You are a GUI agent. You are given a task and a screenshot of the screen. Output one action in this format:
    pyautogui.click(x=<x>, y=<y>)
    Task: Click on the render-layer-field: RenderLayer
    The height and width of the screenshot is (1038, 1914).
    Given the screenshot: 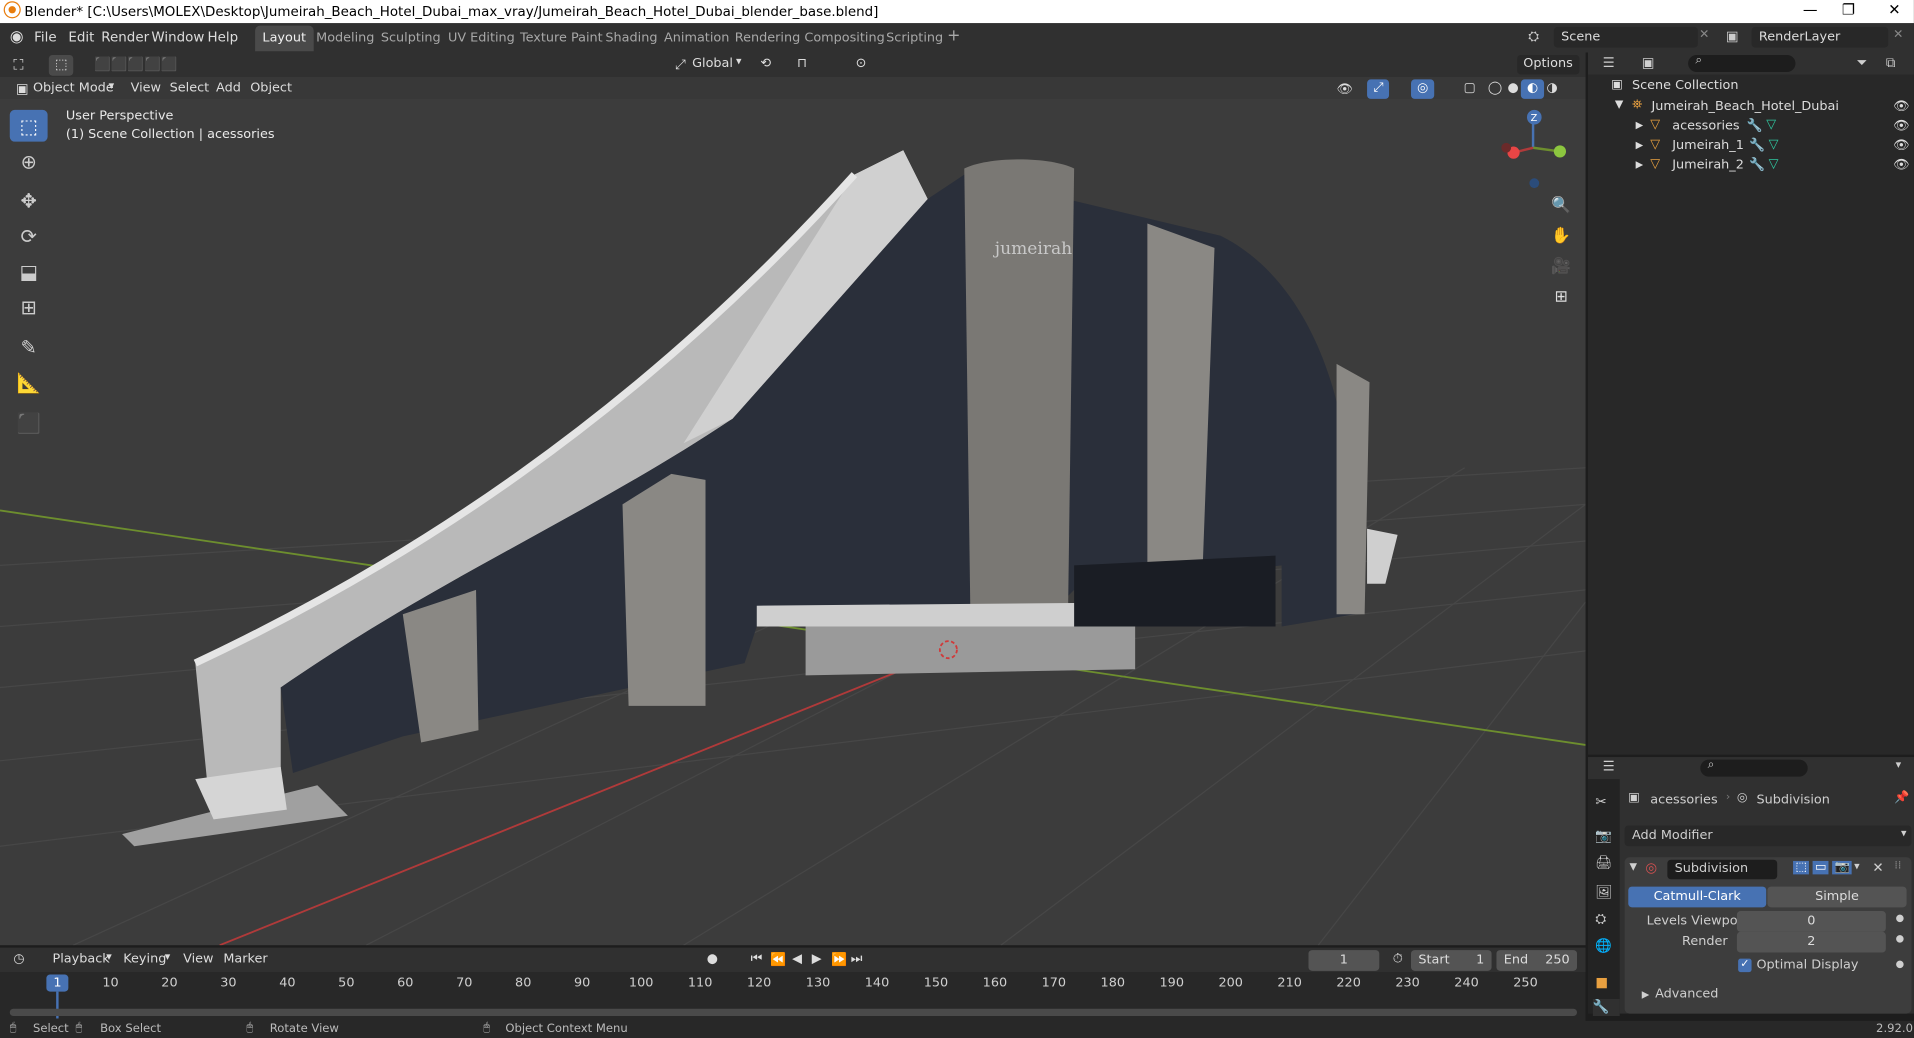 What is the action you would take?
    pyautogui.click(x=1820, y=37)
    